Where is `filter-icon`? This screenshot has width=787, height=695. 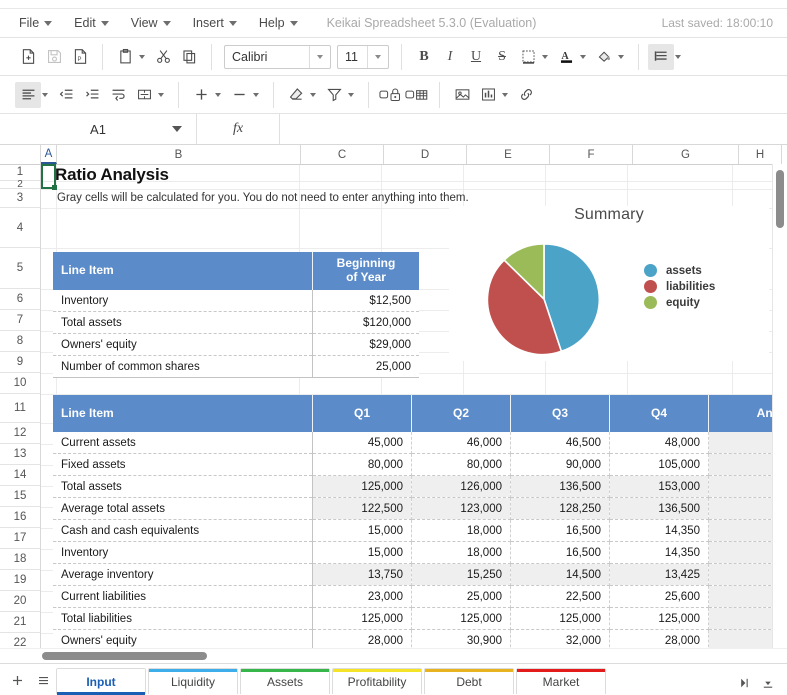
filter-icon is located at coordinates (334, 95).